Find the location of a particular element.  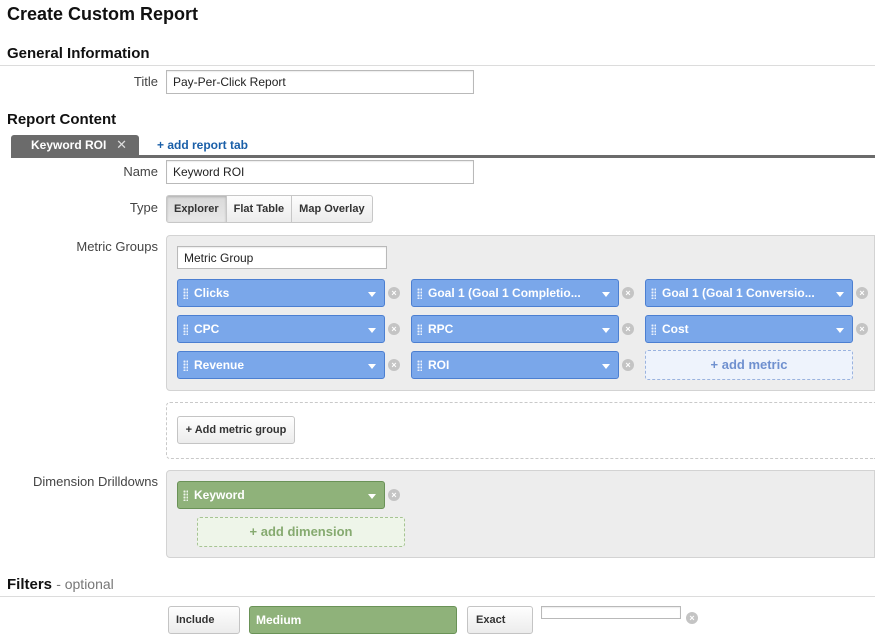

metric-chip: RPC is located at coordinates (515, 329).